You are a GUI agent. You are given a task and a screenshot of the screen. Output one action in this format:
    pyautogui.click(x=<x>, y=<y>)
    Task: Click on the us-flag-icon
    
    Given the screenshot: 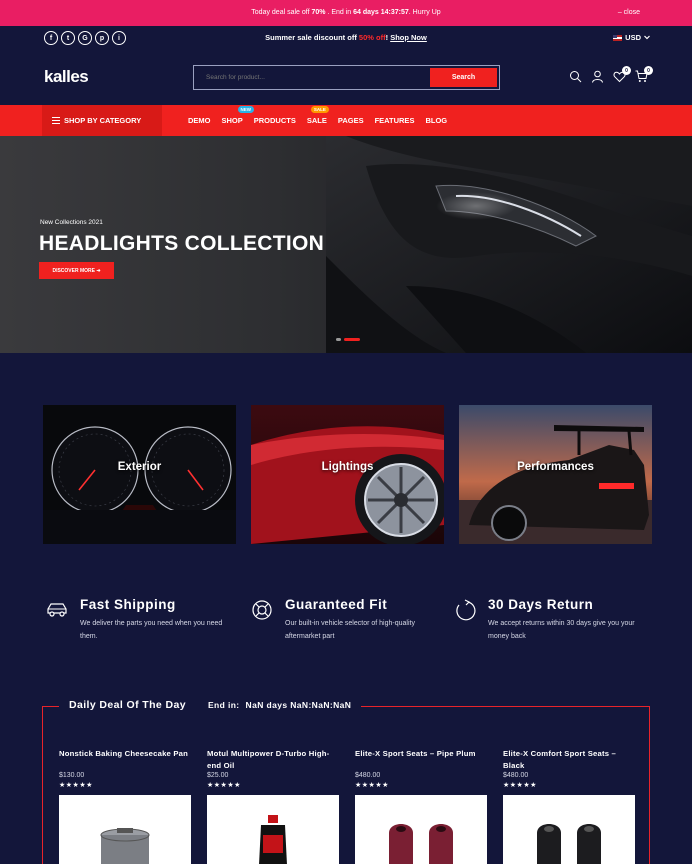 What is the action you would take?
    pyautogui.click(x=618, y=37)
    